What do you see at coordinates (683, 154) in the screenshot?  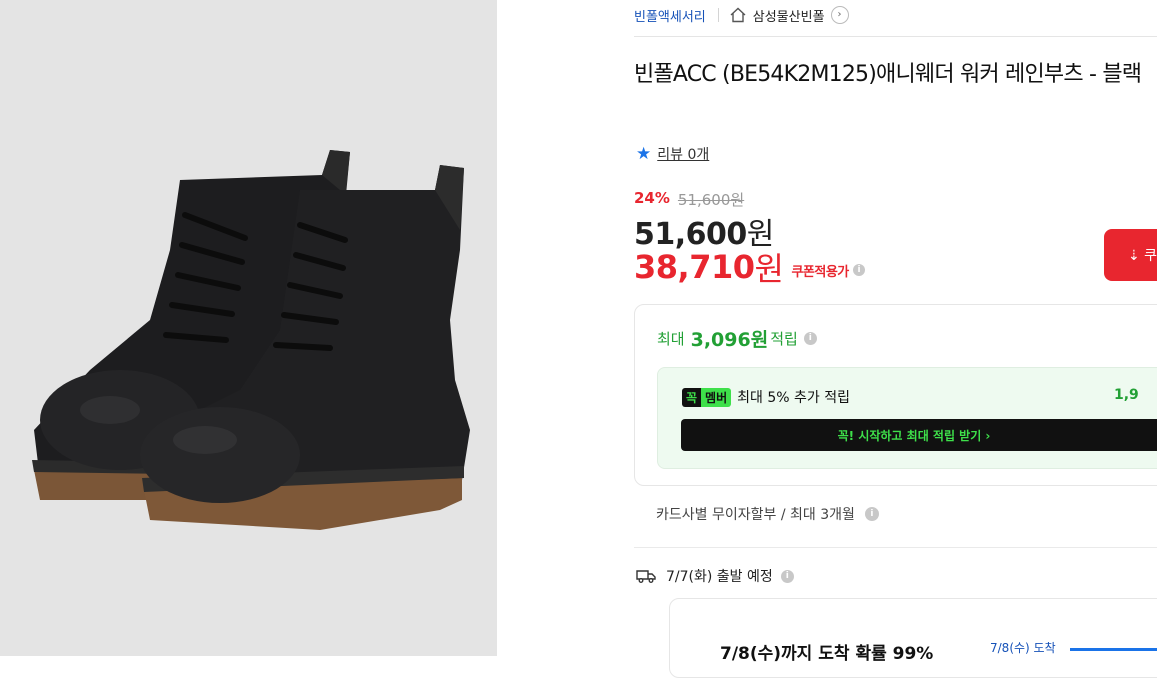 I see `review-count-link: 리뷰 0개` at bounding box center [683, 154].